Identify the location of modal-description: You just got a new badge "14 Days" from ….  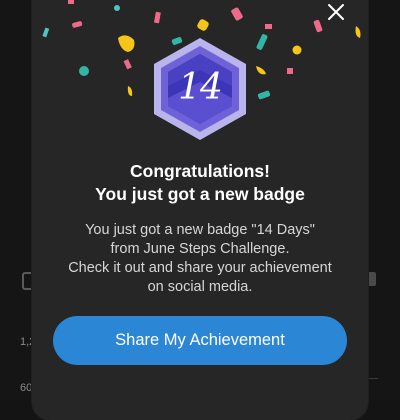
(200, 259).